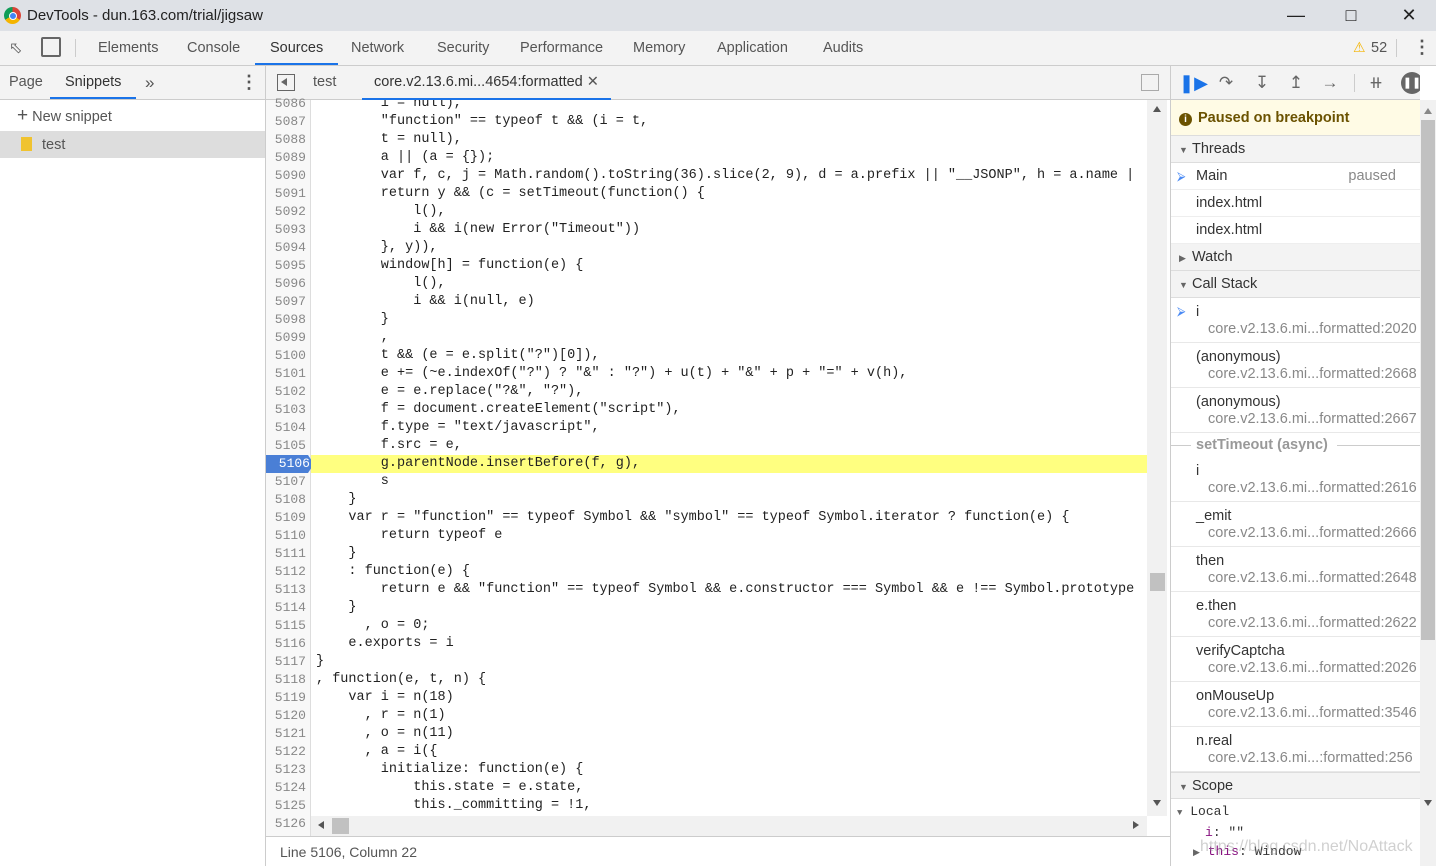 The image size is (1436, 867). Describe the element at coordinates (288, 338) in the screenshot. I see `line-number: 5099` at that location.